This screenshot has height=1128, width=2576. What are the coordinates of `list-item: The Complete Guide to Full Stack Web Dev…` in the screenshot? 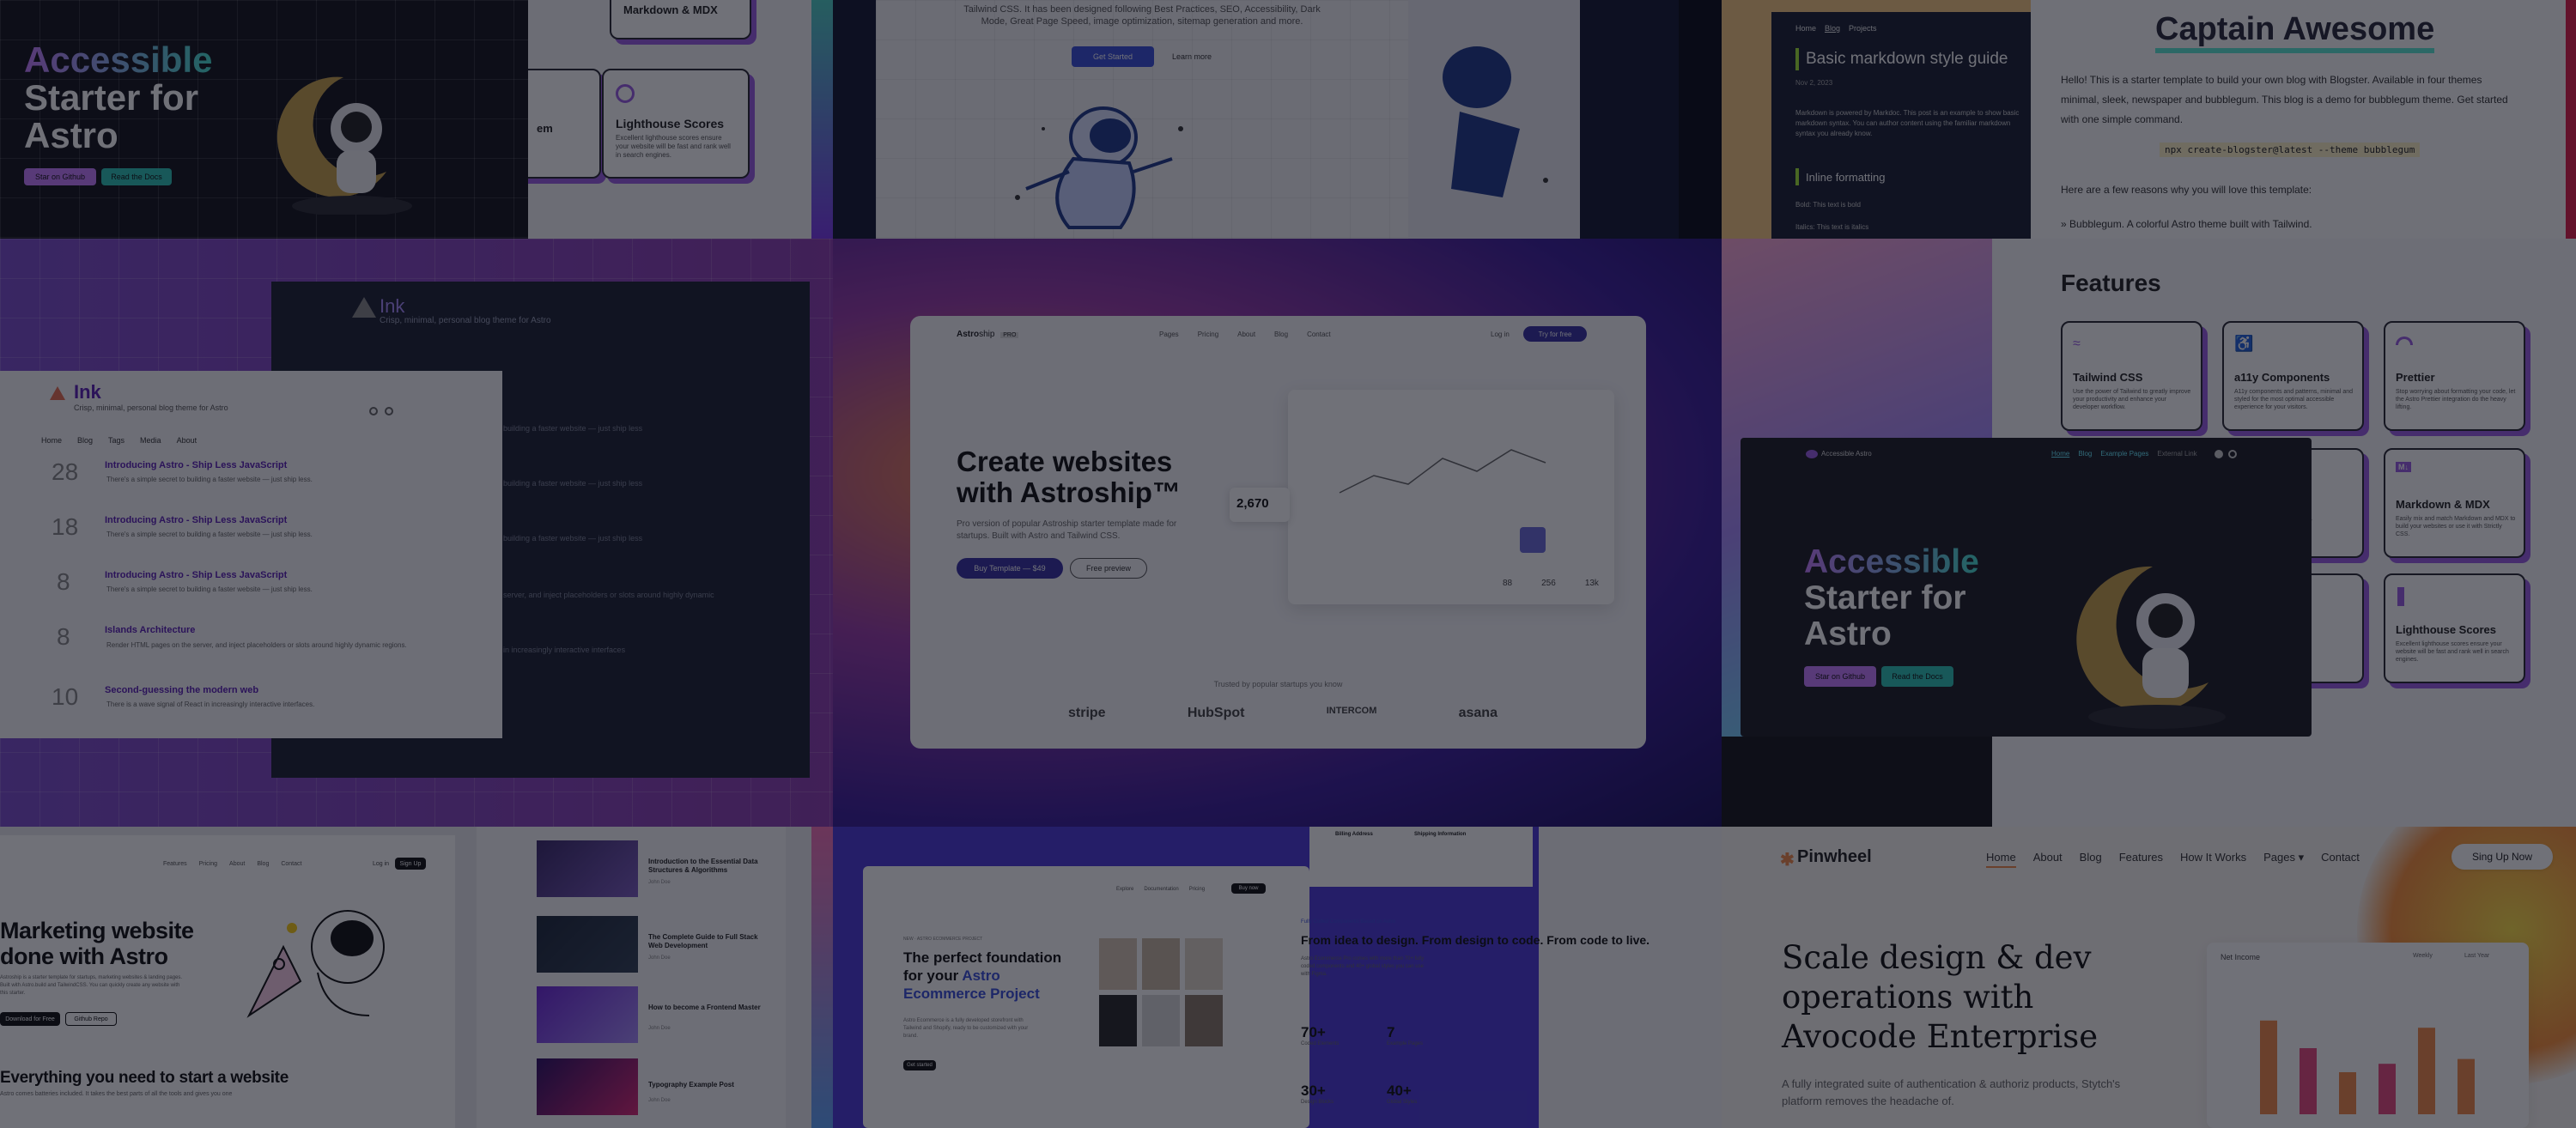 It's located at (657, 944).